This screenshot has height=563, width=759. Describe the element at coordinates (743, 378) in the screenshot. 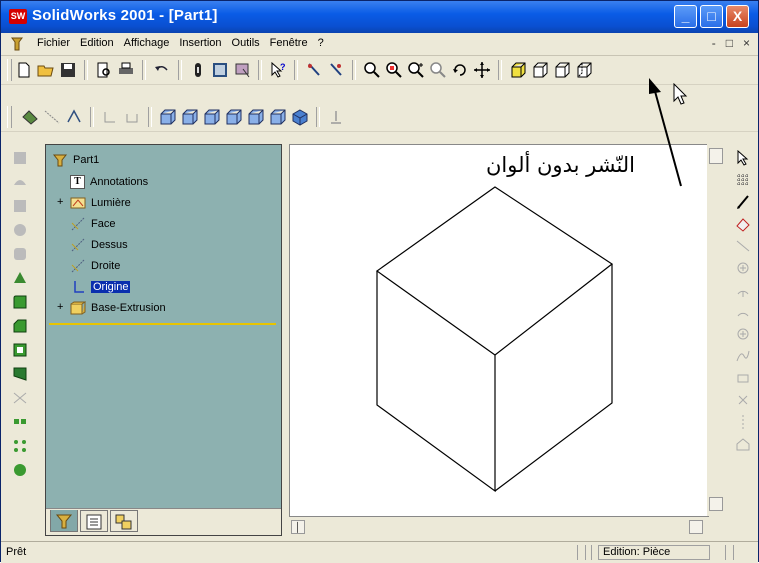

I see `rectangle-tool-icon` at that location.